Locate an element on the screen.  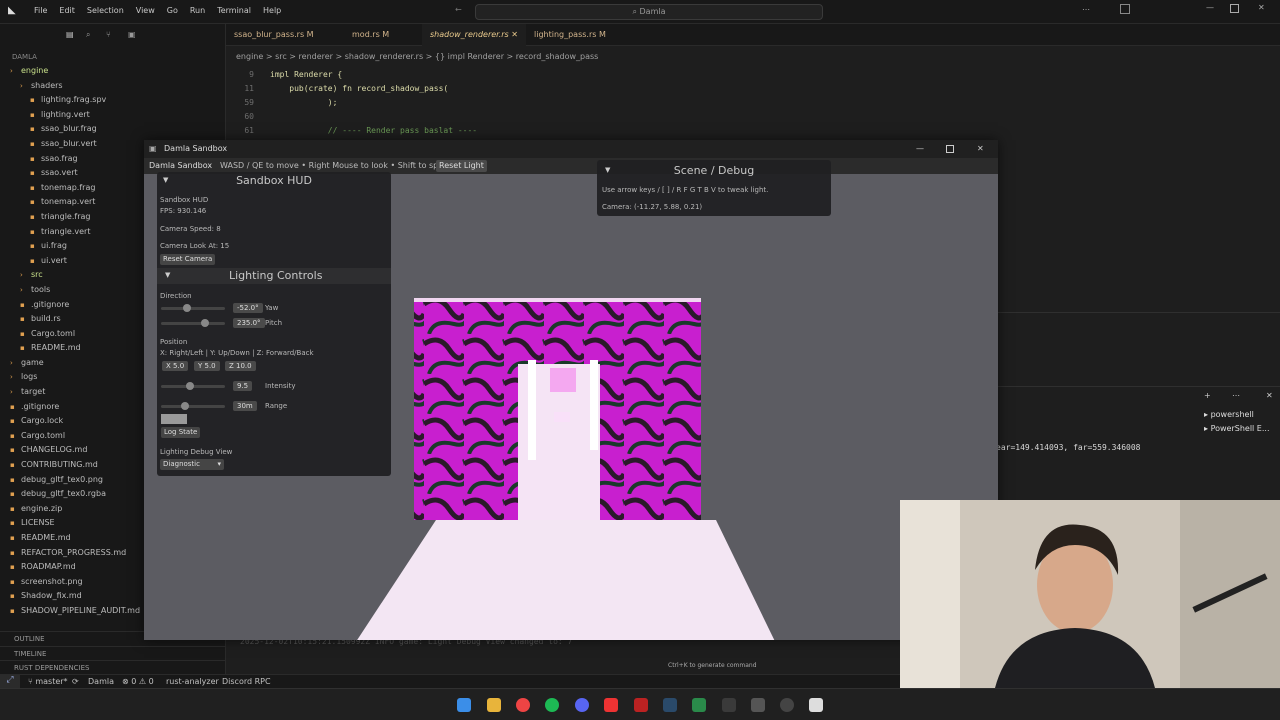
intensity-value: 9.5 is located at coordinates (243, 386).